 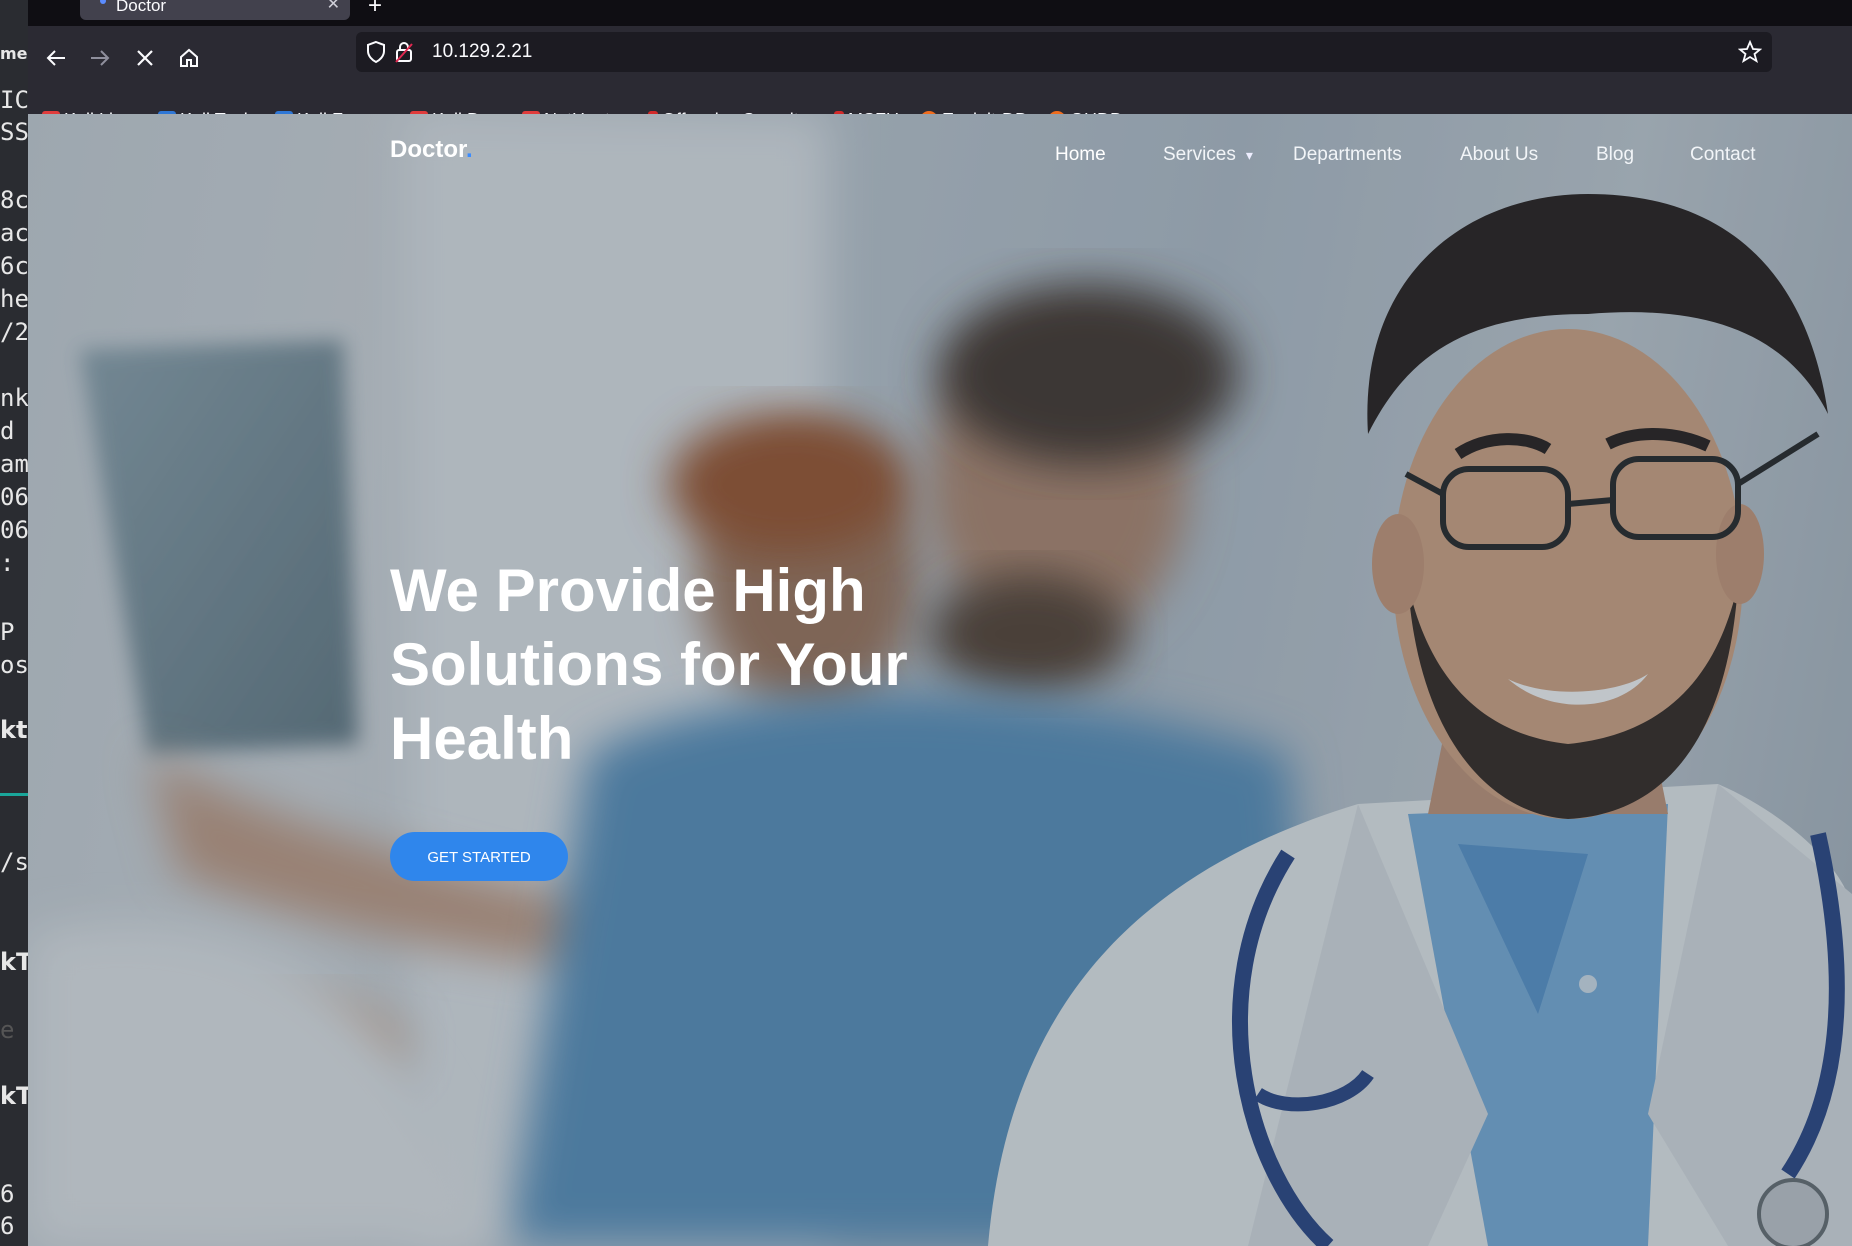 I want to click on nav-blog: Blog, so click(x=1615, y=155).